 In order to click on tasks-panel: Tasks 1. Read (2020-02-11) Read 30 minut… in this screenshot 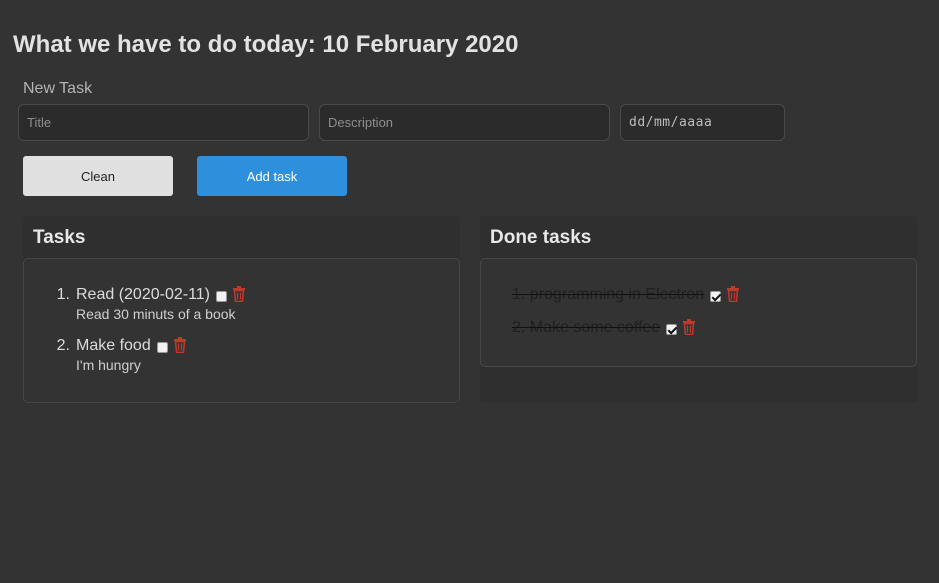, I will do `click(241, 309)`.